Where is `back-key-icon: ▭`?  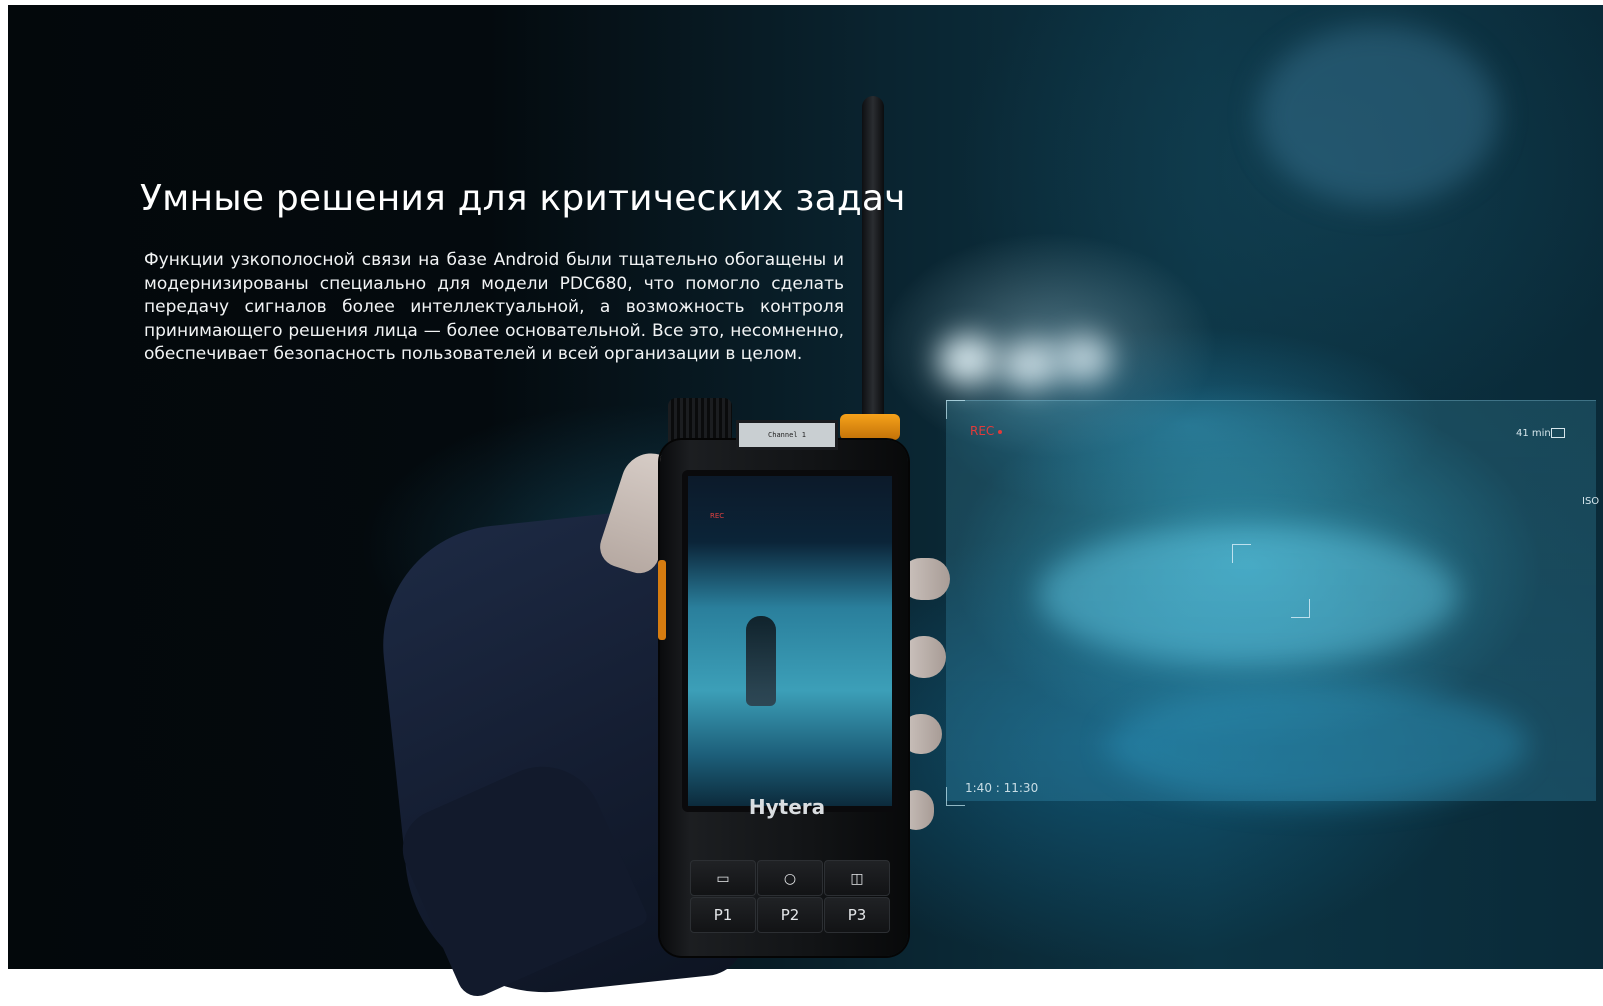
back-key-icon: ▭ is located at coordinates (723, 879).